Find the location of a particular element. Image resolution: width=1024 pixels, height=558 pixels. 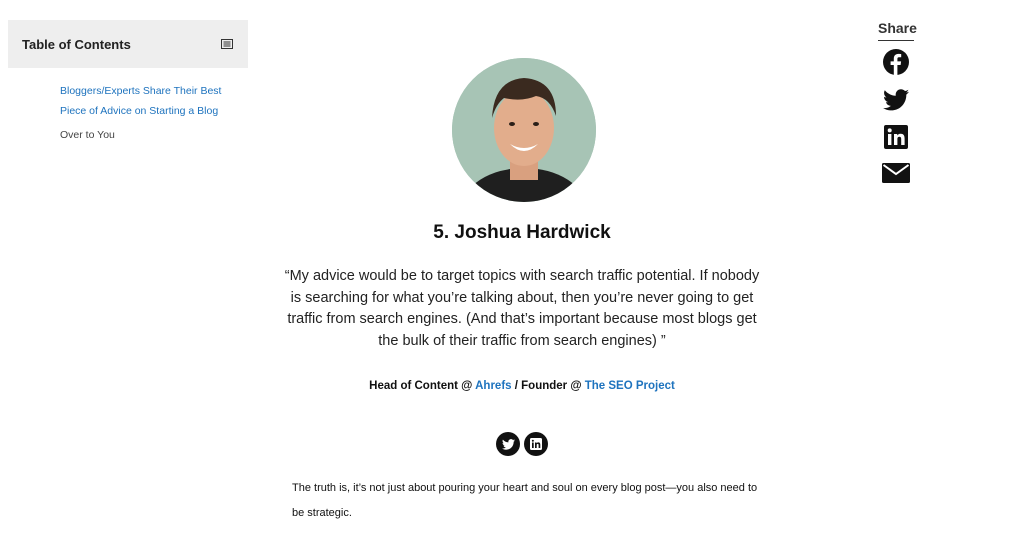

expert-name-heading: 5. Joshua Hardwick is located at coordinates (522, 232).